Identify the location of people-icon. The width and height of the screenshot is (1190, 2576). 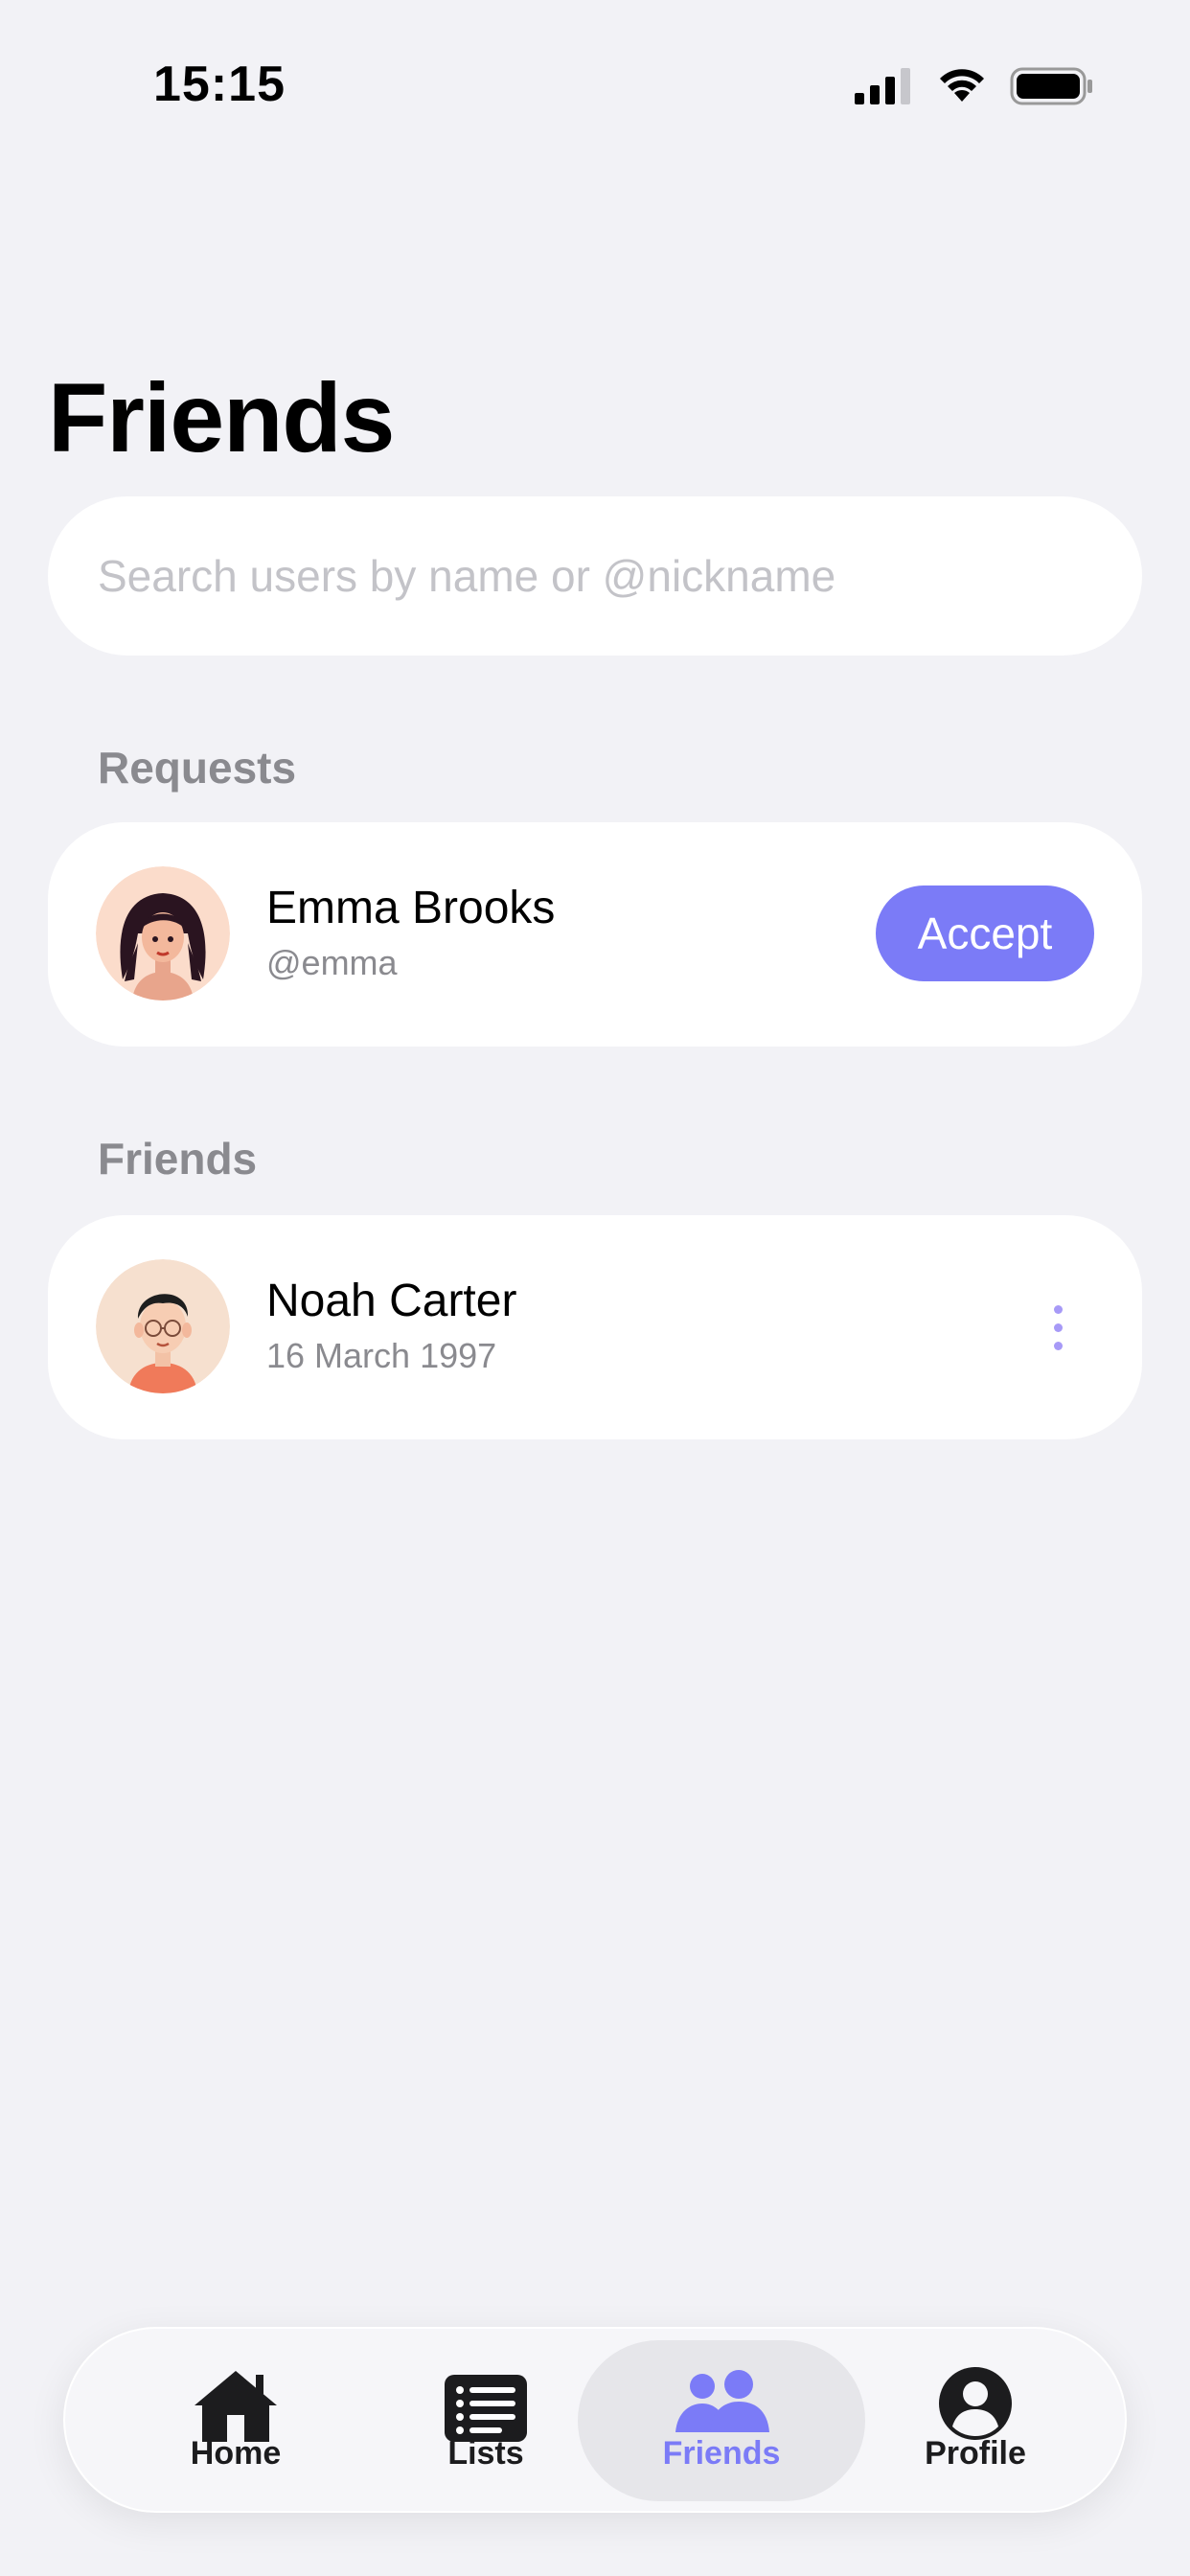
(722, 2401).